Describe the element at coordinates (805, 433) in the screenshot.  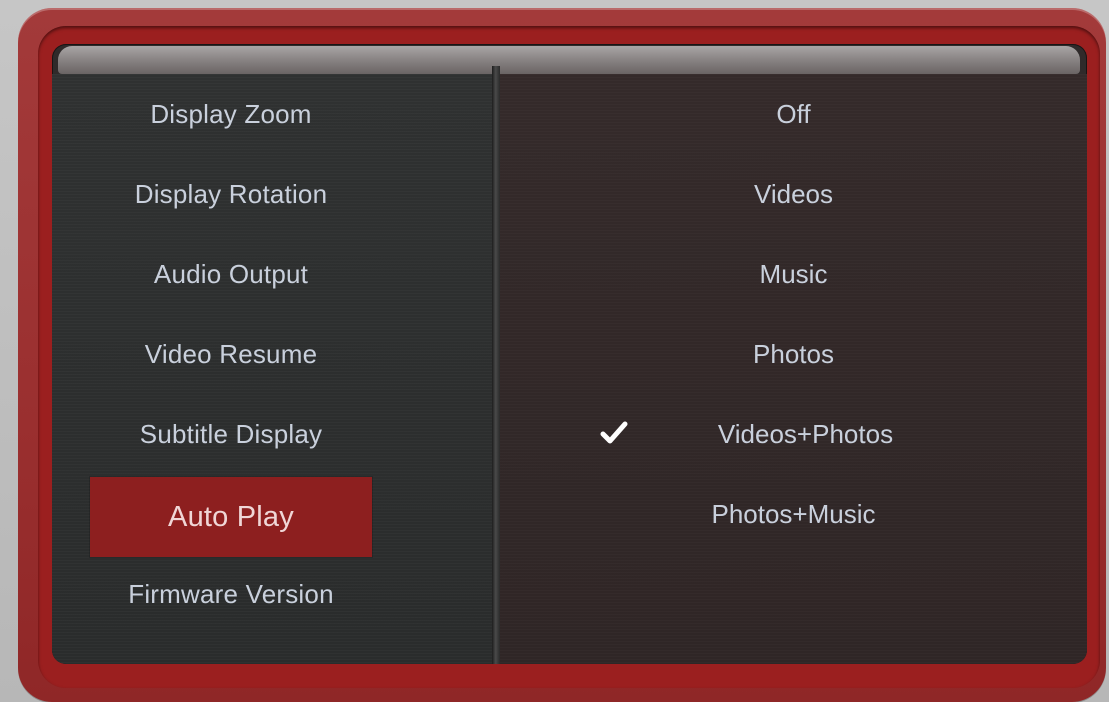
I see `option-label: Videos+Photos` at that location.